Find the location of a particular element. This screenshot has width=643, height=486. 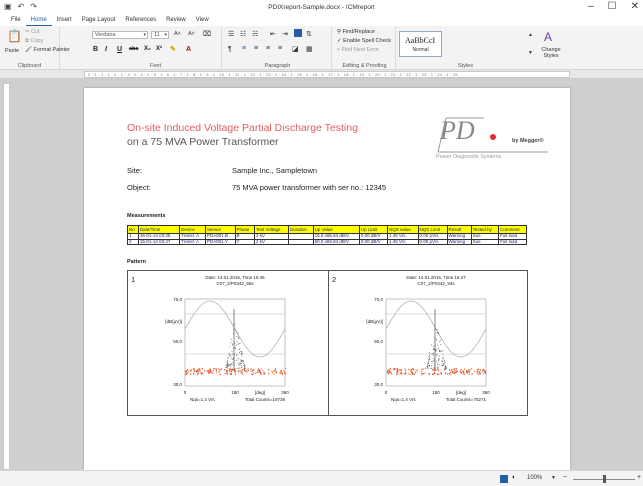

numbering-icon: ☷ is located at coordinates (243, 34).